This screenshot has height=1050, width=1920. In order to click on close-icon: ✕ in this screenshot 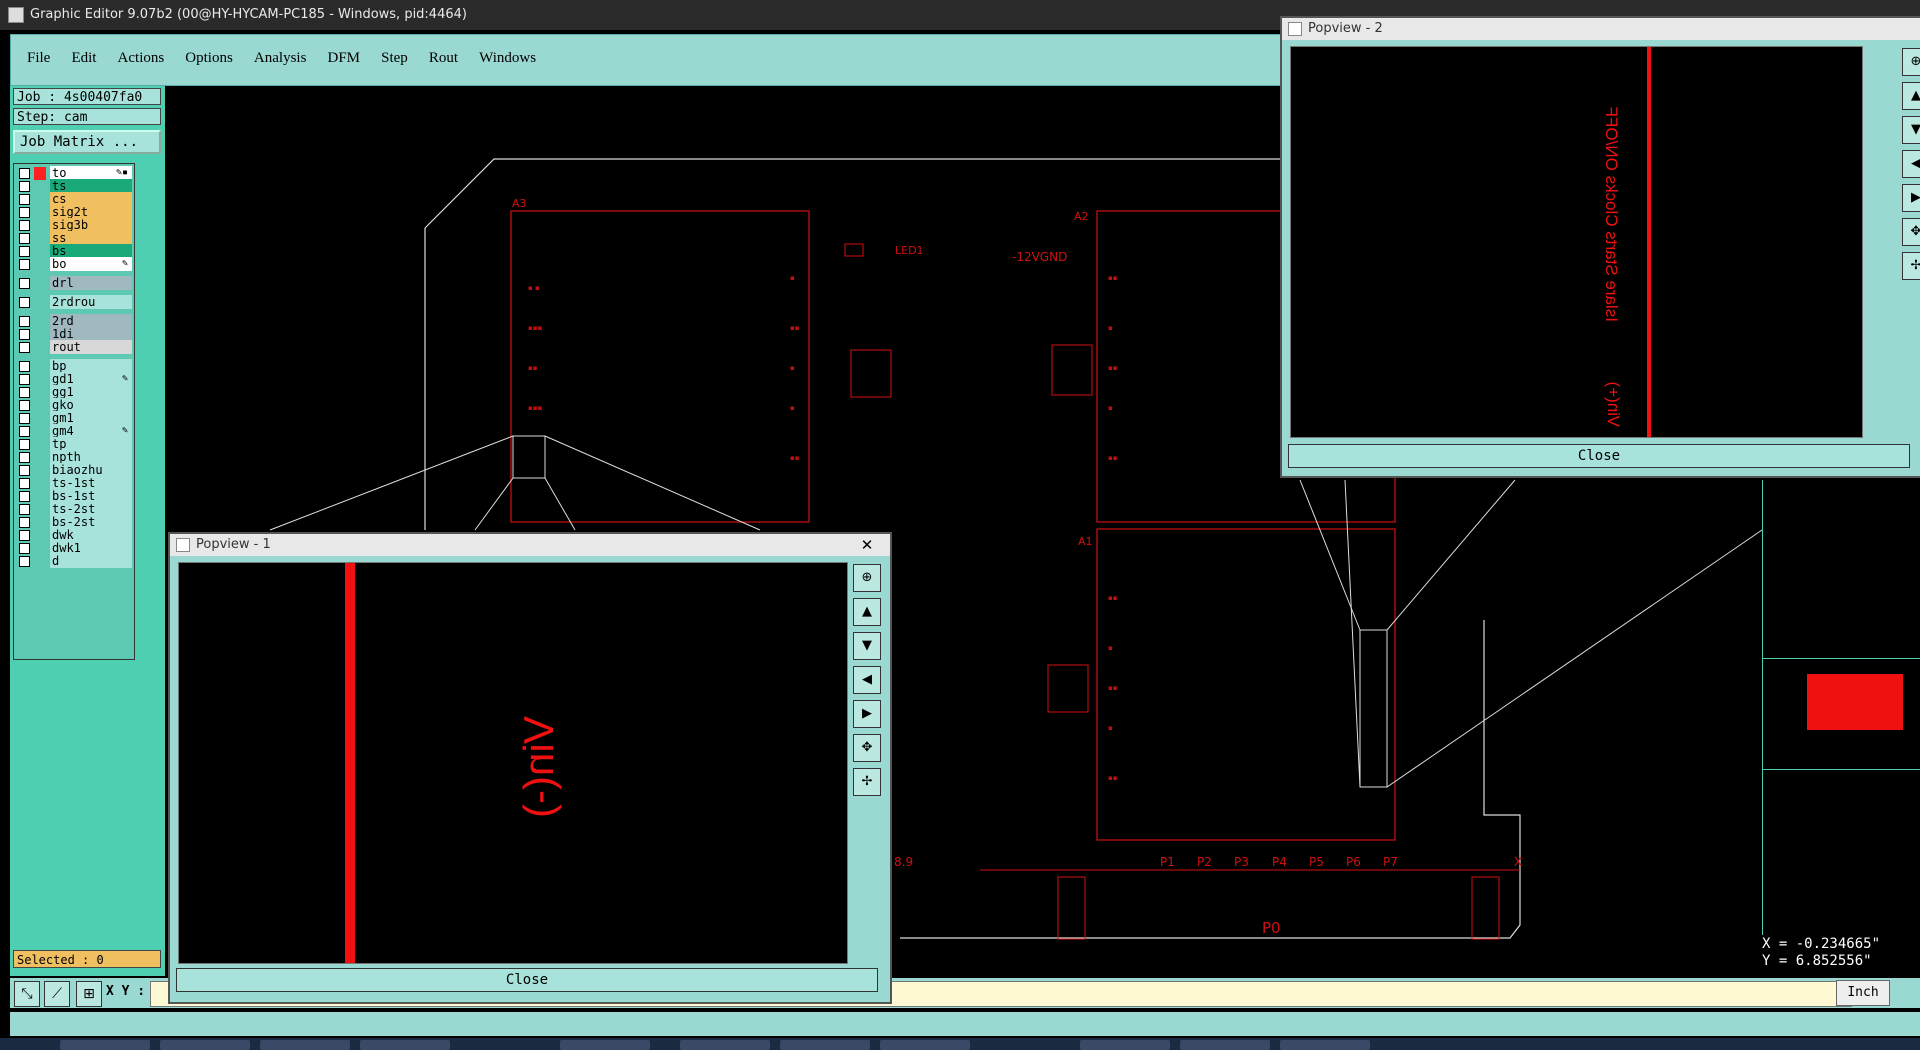, I will do `click(867, 545)`.